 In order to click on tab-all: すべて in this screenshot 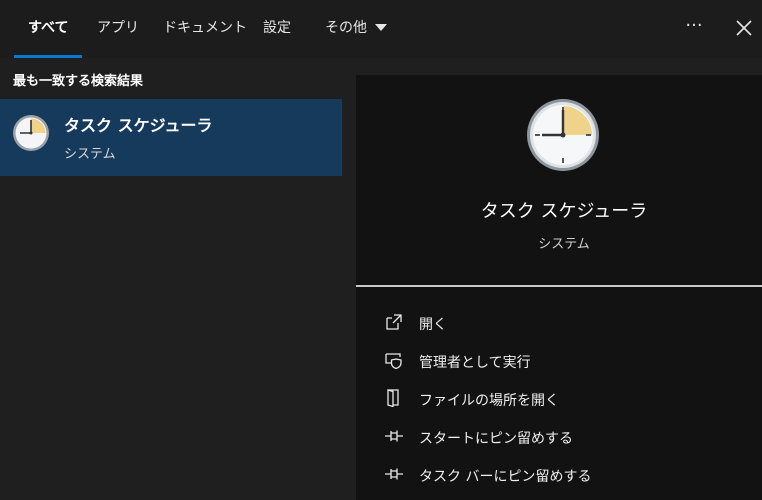, I will do `click(48, 29)`.